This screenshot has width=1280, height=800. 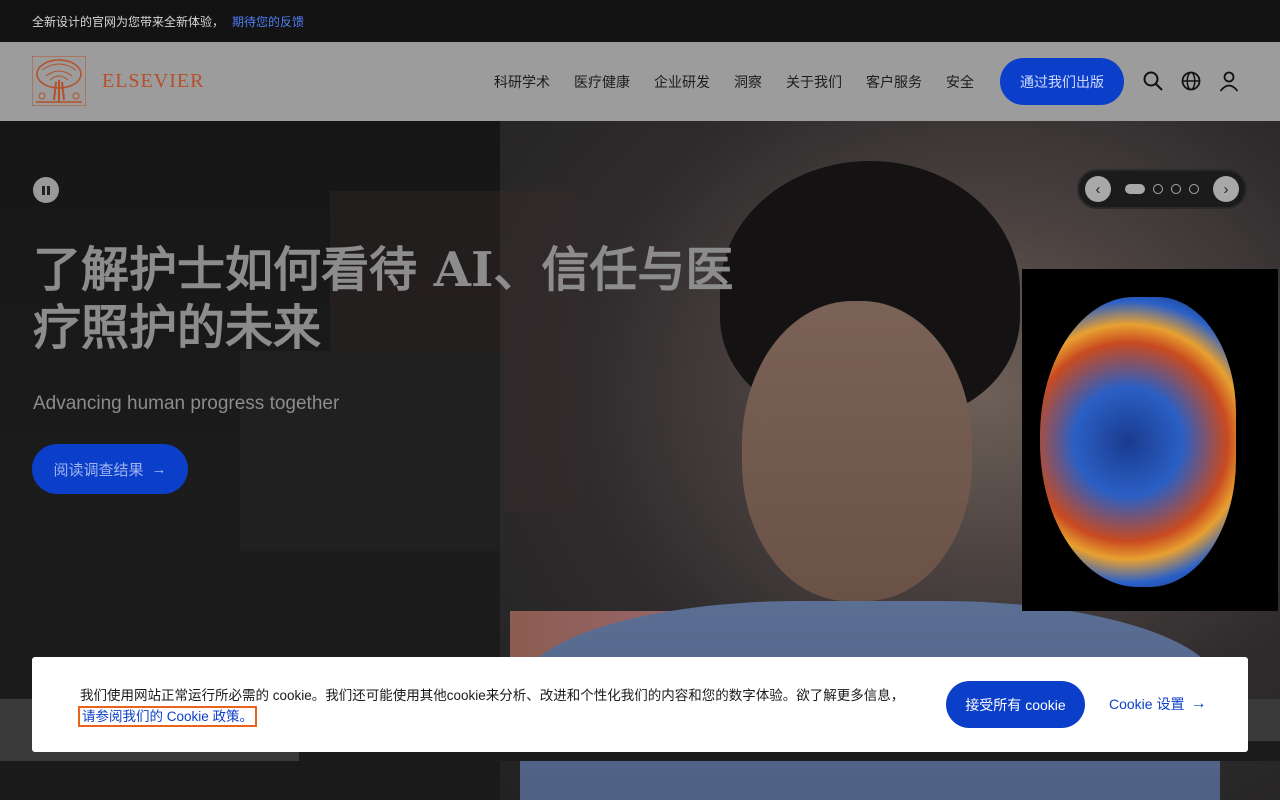 What do you see at coordinates (128, 21) in the screenshot?
I see `announcement-text: 全新设计的官网为您带来全新体验，` at bounding box center [128, 21].